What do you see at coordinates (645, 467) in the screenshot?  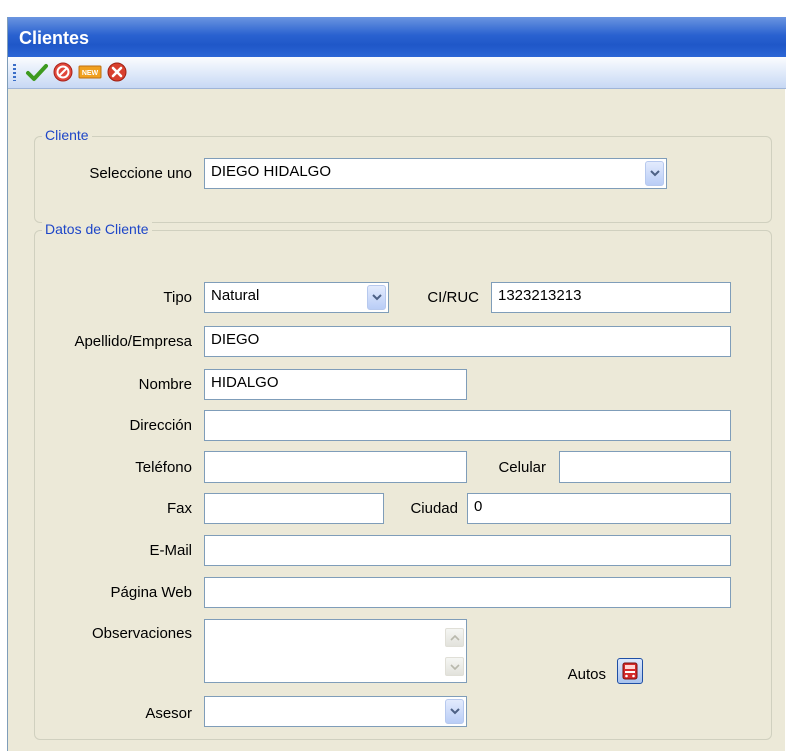 I see `celular-input` at bounding box center [645, 467].